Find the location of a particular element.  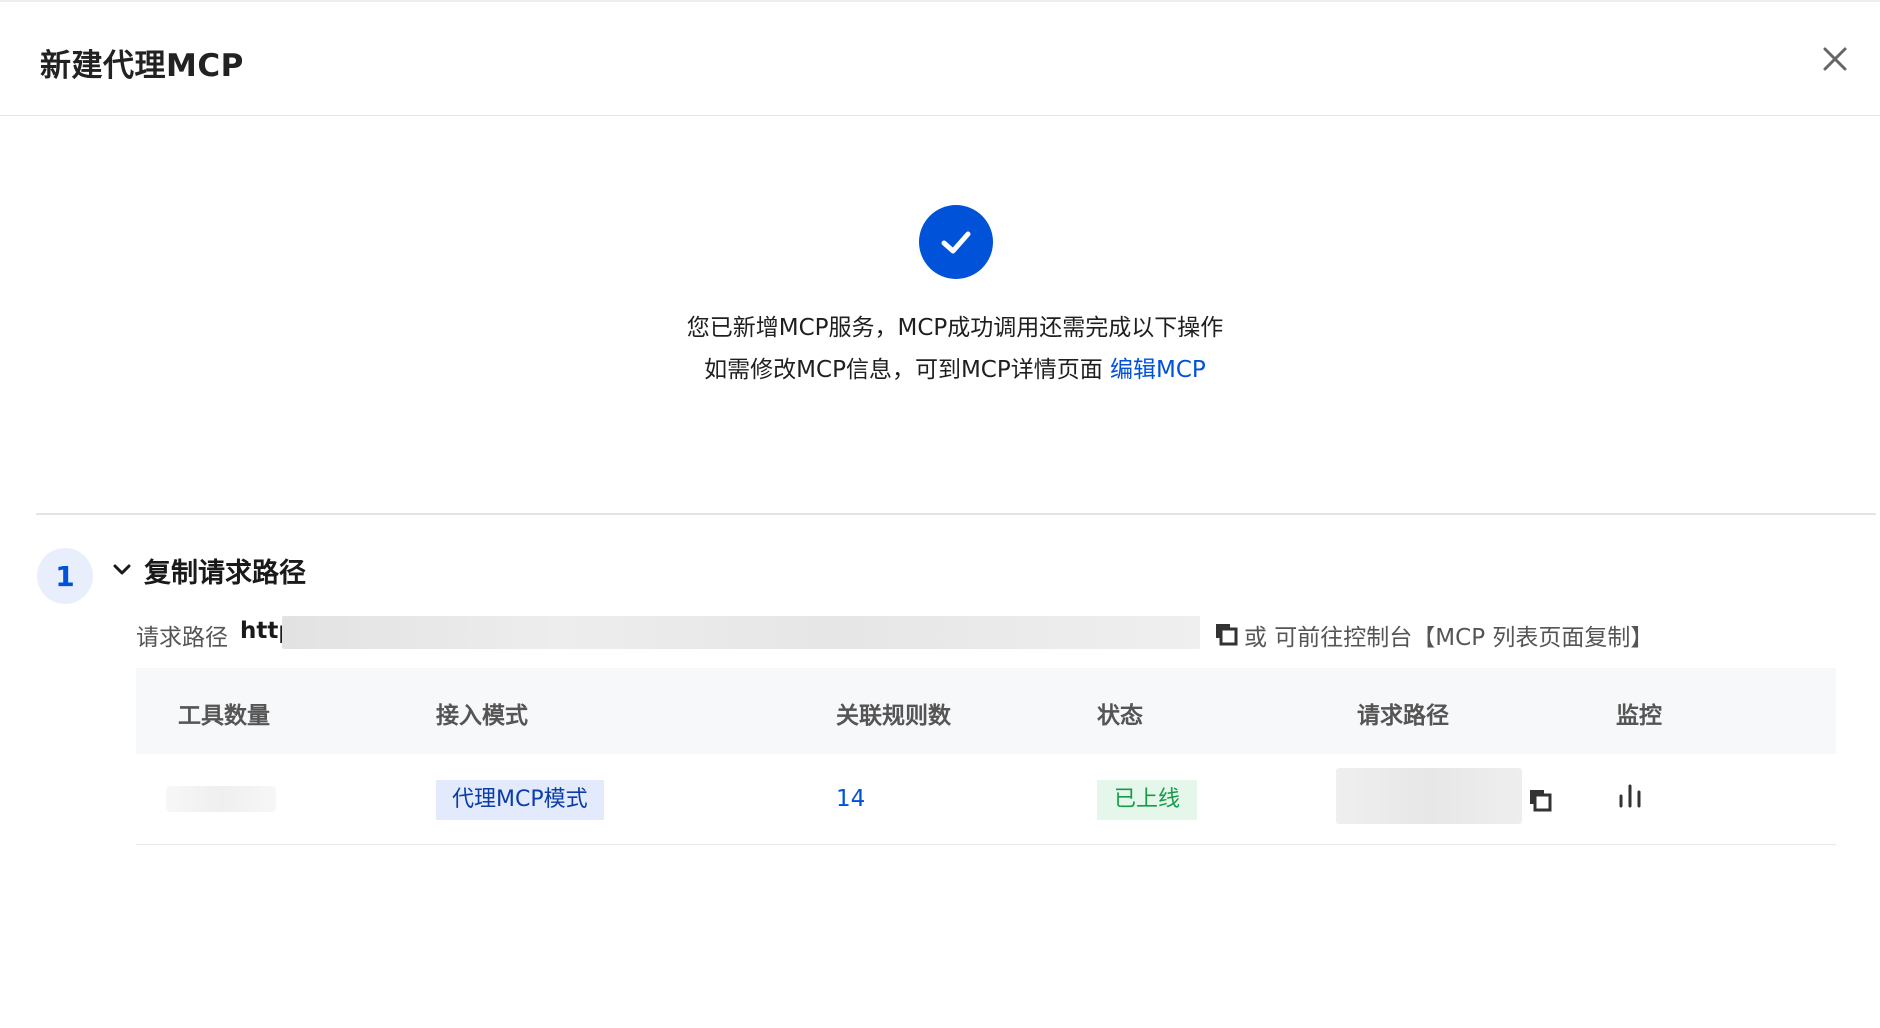

collapse-toggle is located at coordinates (122, 570).